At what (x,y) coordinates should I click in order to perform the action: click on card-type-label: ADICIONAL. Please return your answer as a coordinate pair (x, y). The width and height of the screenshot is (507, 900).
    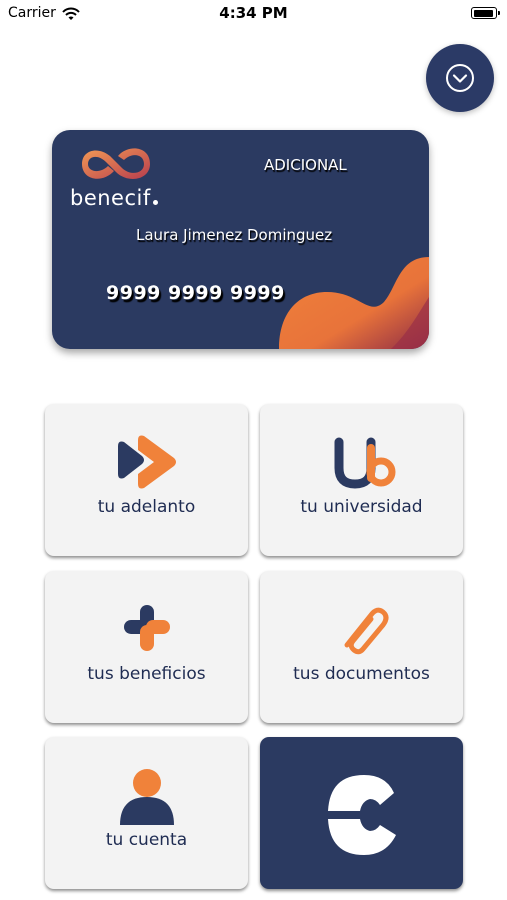
    Looking at the image, I should click on (305, 165).